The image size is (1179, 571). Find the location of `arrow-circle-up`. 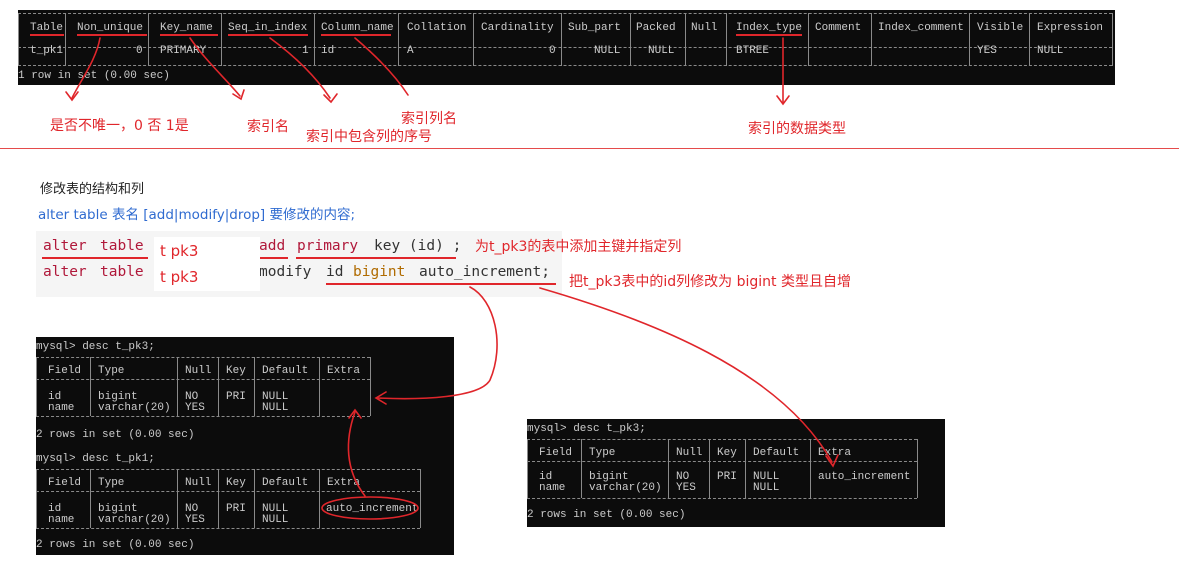

arrow-circle-up is located at coordinates (356, 454).